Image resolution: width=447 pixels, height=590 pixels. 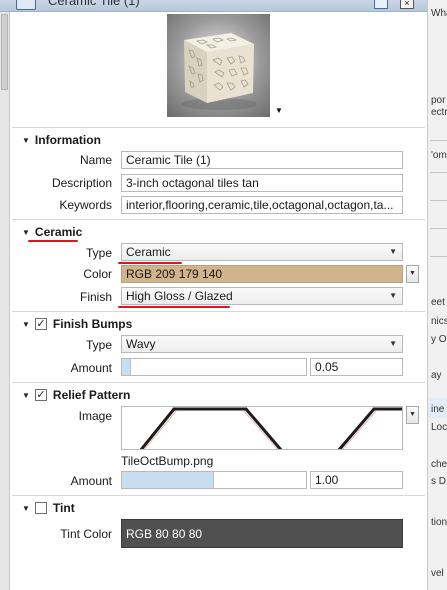 I want to click on bump-type-label: Type, so click(x=98, y=345).